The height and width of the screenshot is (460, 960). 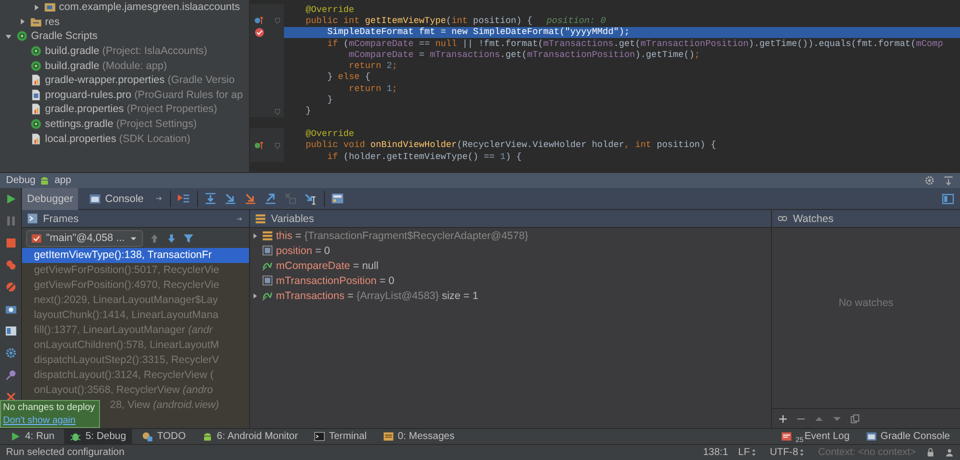 What do you see at coordinates (478, 32) in the screenshot?
I see `code-text: SimpleDateFormat fmt = new SimpleDateFormat("yyyyMMdd");` at bounding box center [478, 32].